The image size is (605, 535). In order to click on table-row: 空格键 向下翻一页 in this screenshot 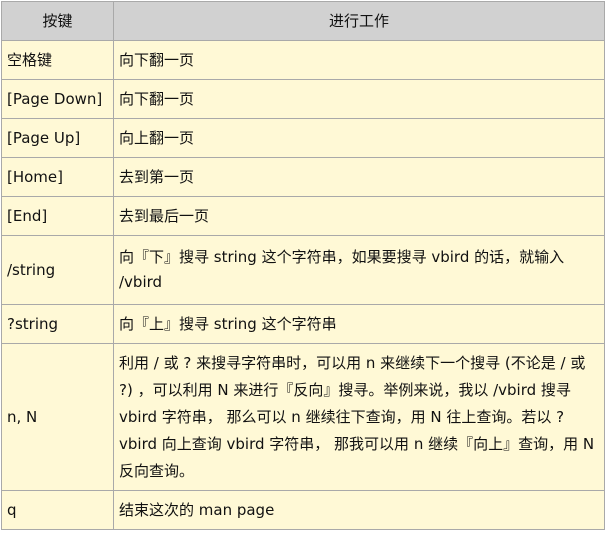, I will do `click(303, 60)`.